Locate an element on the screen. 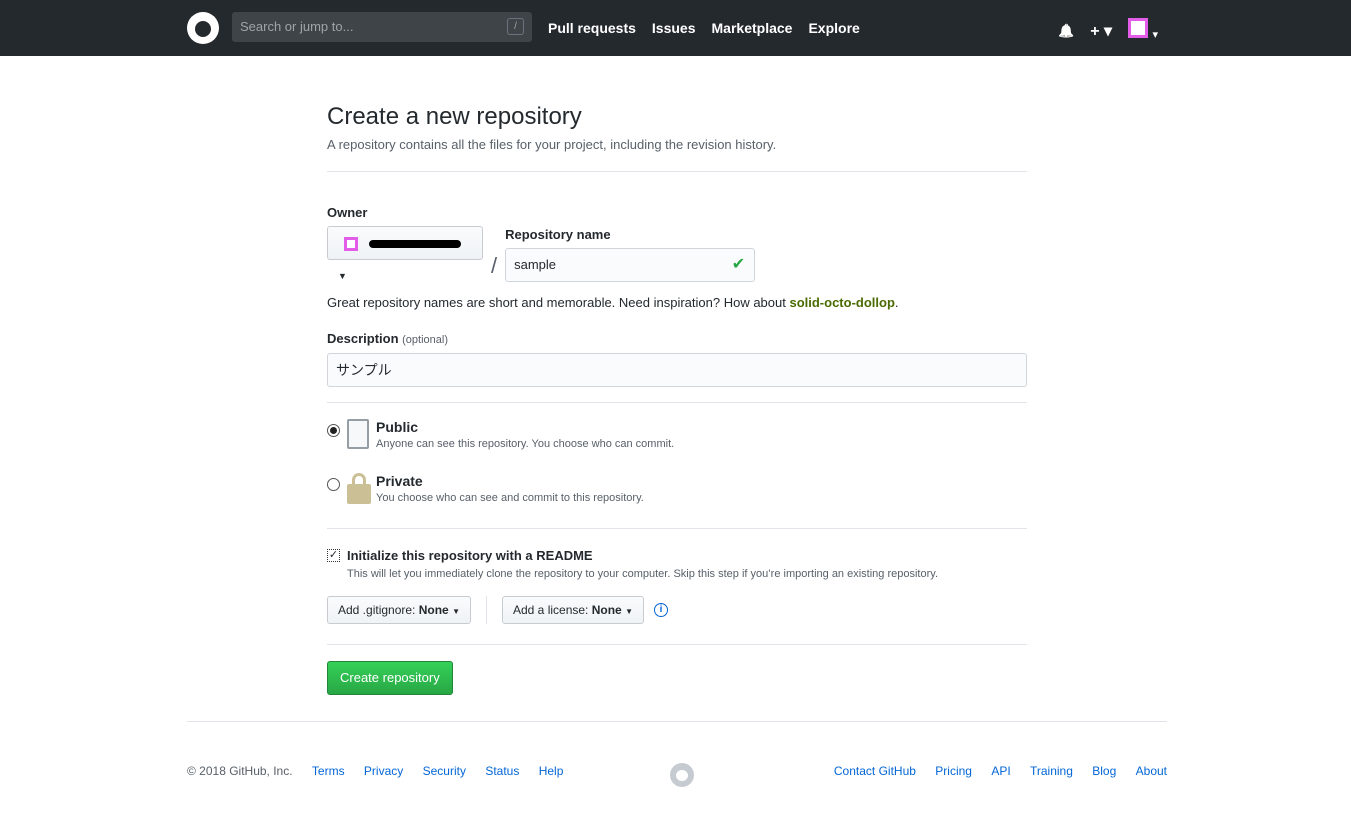  private-radio is located at coordinates (333, 484).